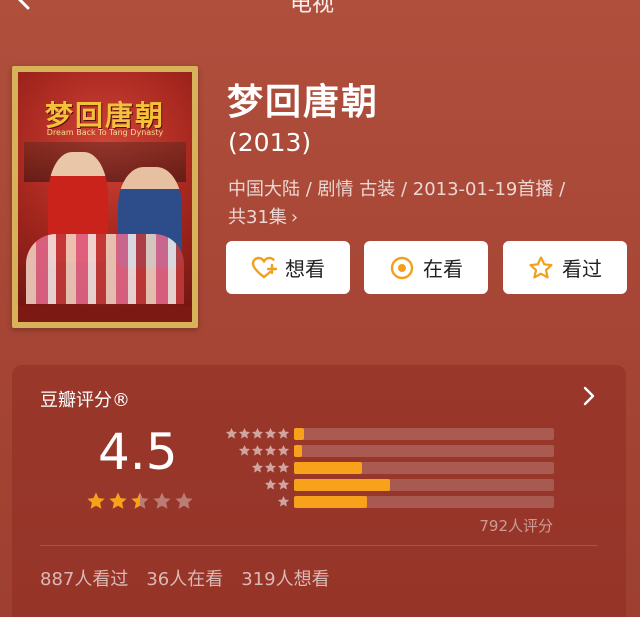  I want to click on ratings-count: 792人评分, so click(516, 526).